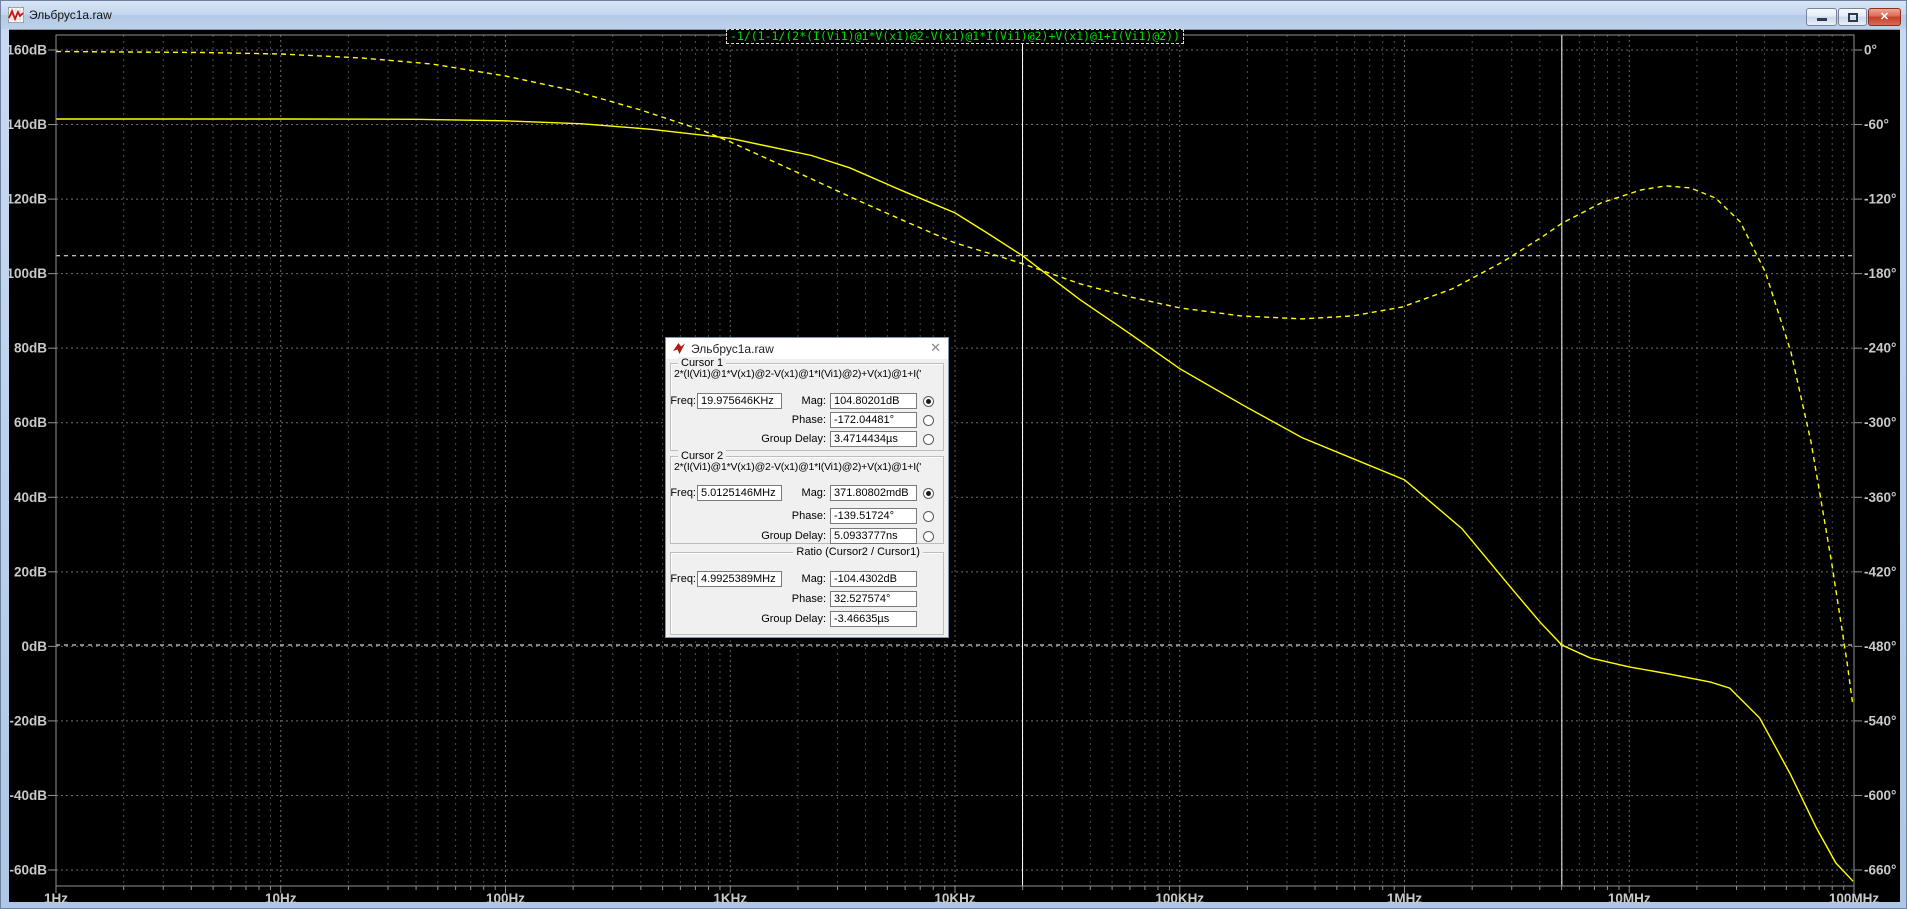 The height and width of the screenshot is (909, 1907). I want to click on ltspice-logo-icon, so click(679, 348).